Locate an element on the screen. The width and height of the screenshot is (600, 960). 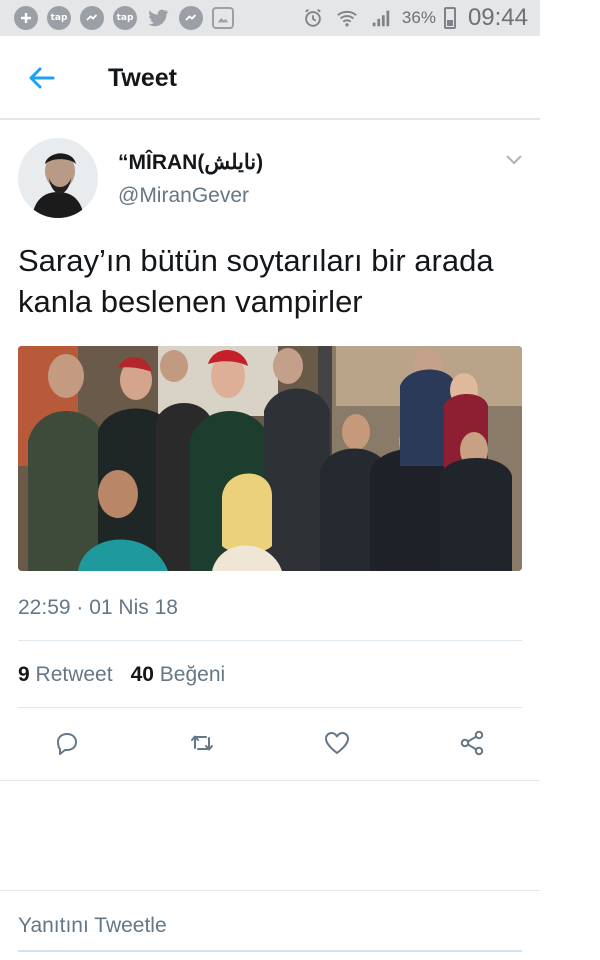
page-title: Tweet is located at coordinates (142, 78).